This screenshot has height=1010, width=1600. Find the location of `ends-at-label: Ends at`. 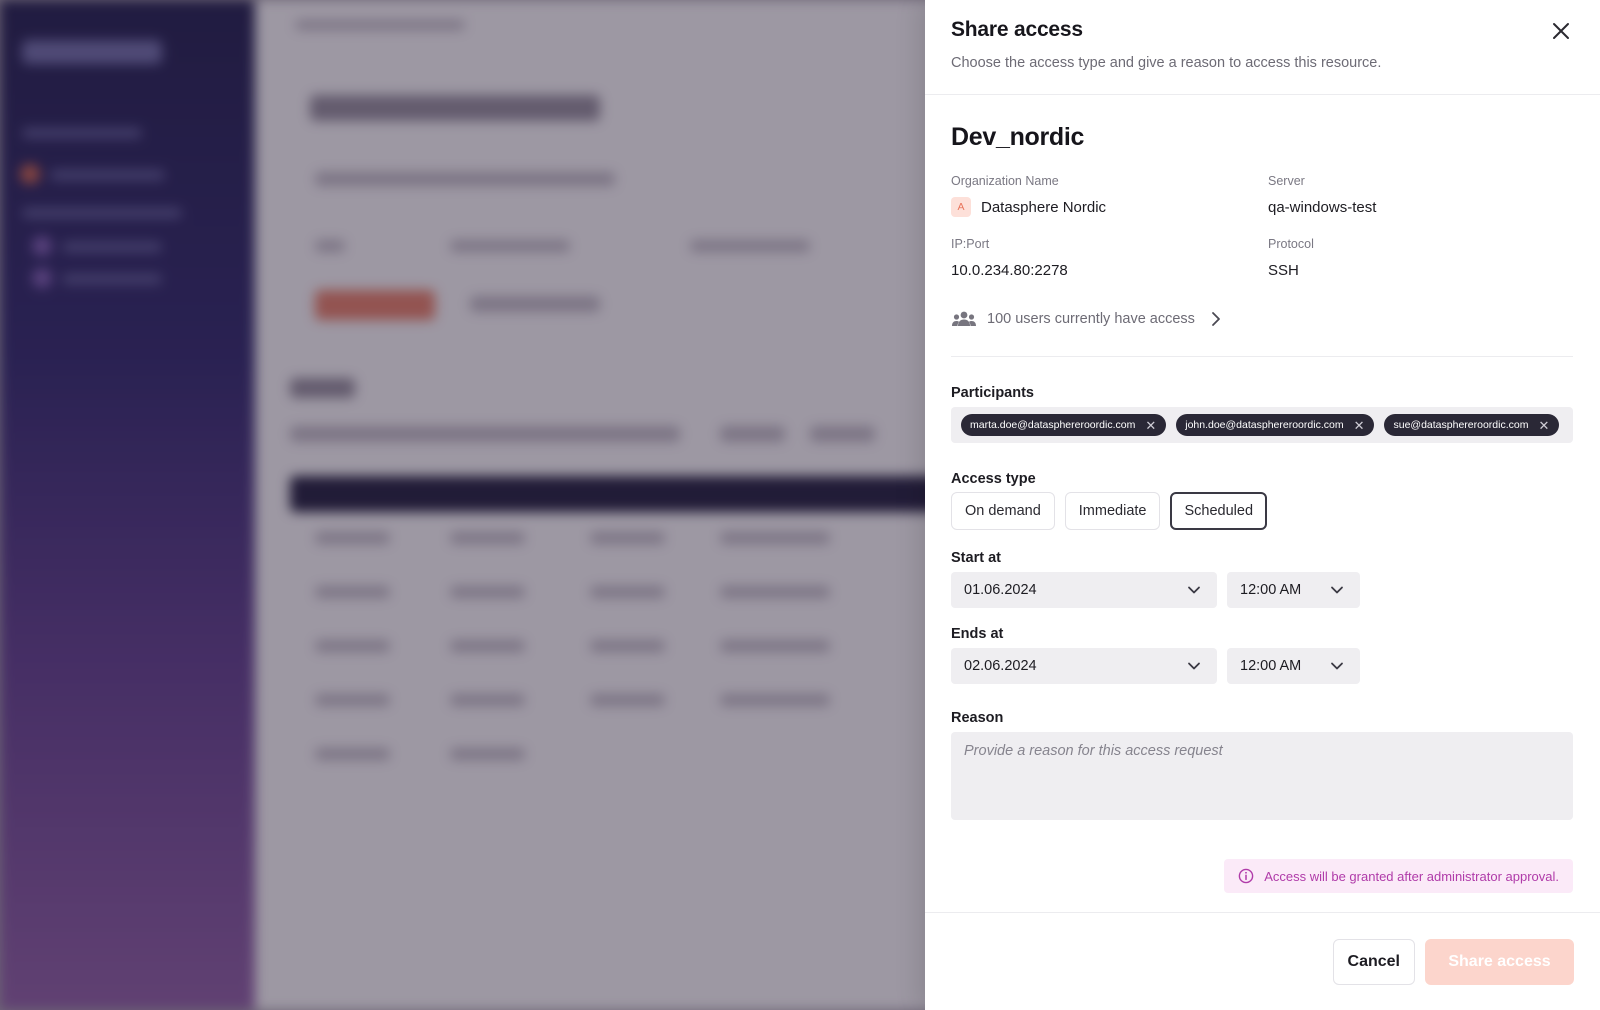

ends-at-label: Ends at is located at coordinates (977, 634).